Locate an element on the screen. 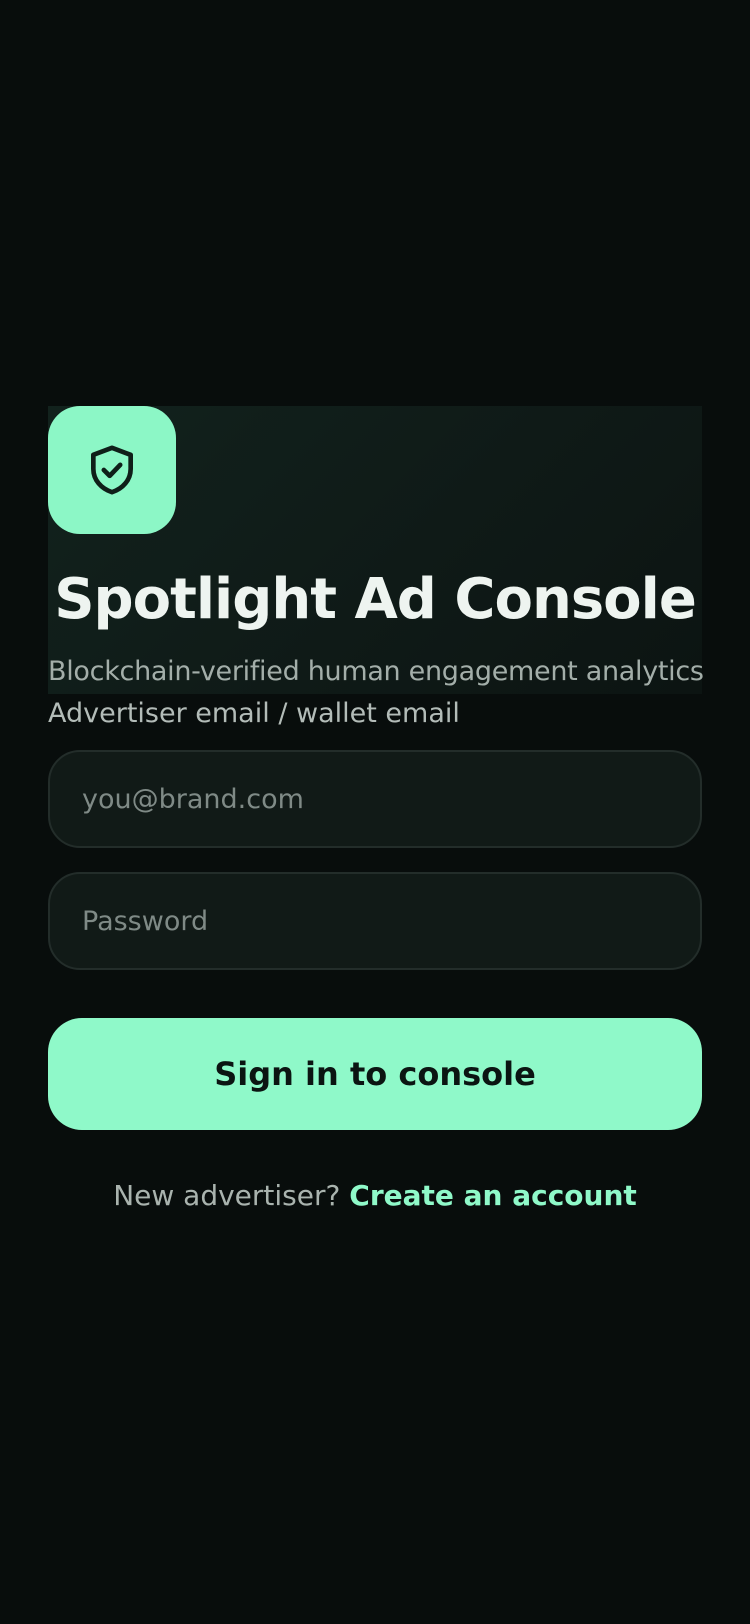 The width and height of the screenshot is (750, 1624). page-title: Spotlight Ad Console is located at coordinates (375, 599).